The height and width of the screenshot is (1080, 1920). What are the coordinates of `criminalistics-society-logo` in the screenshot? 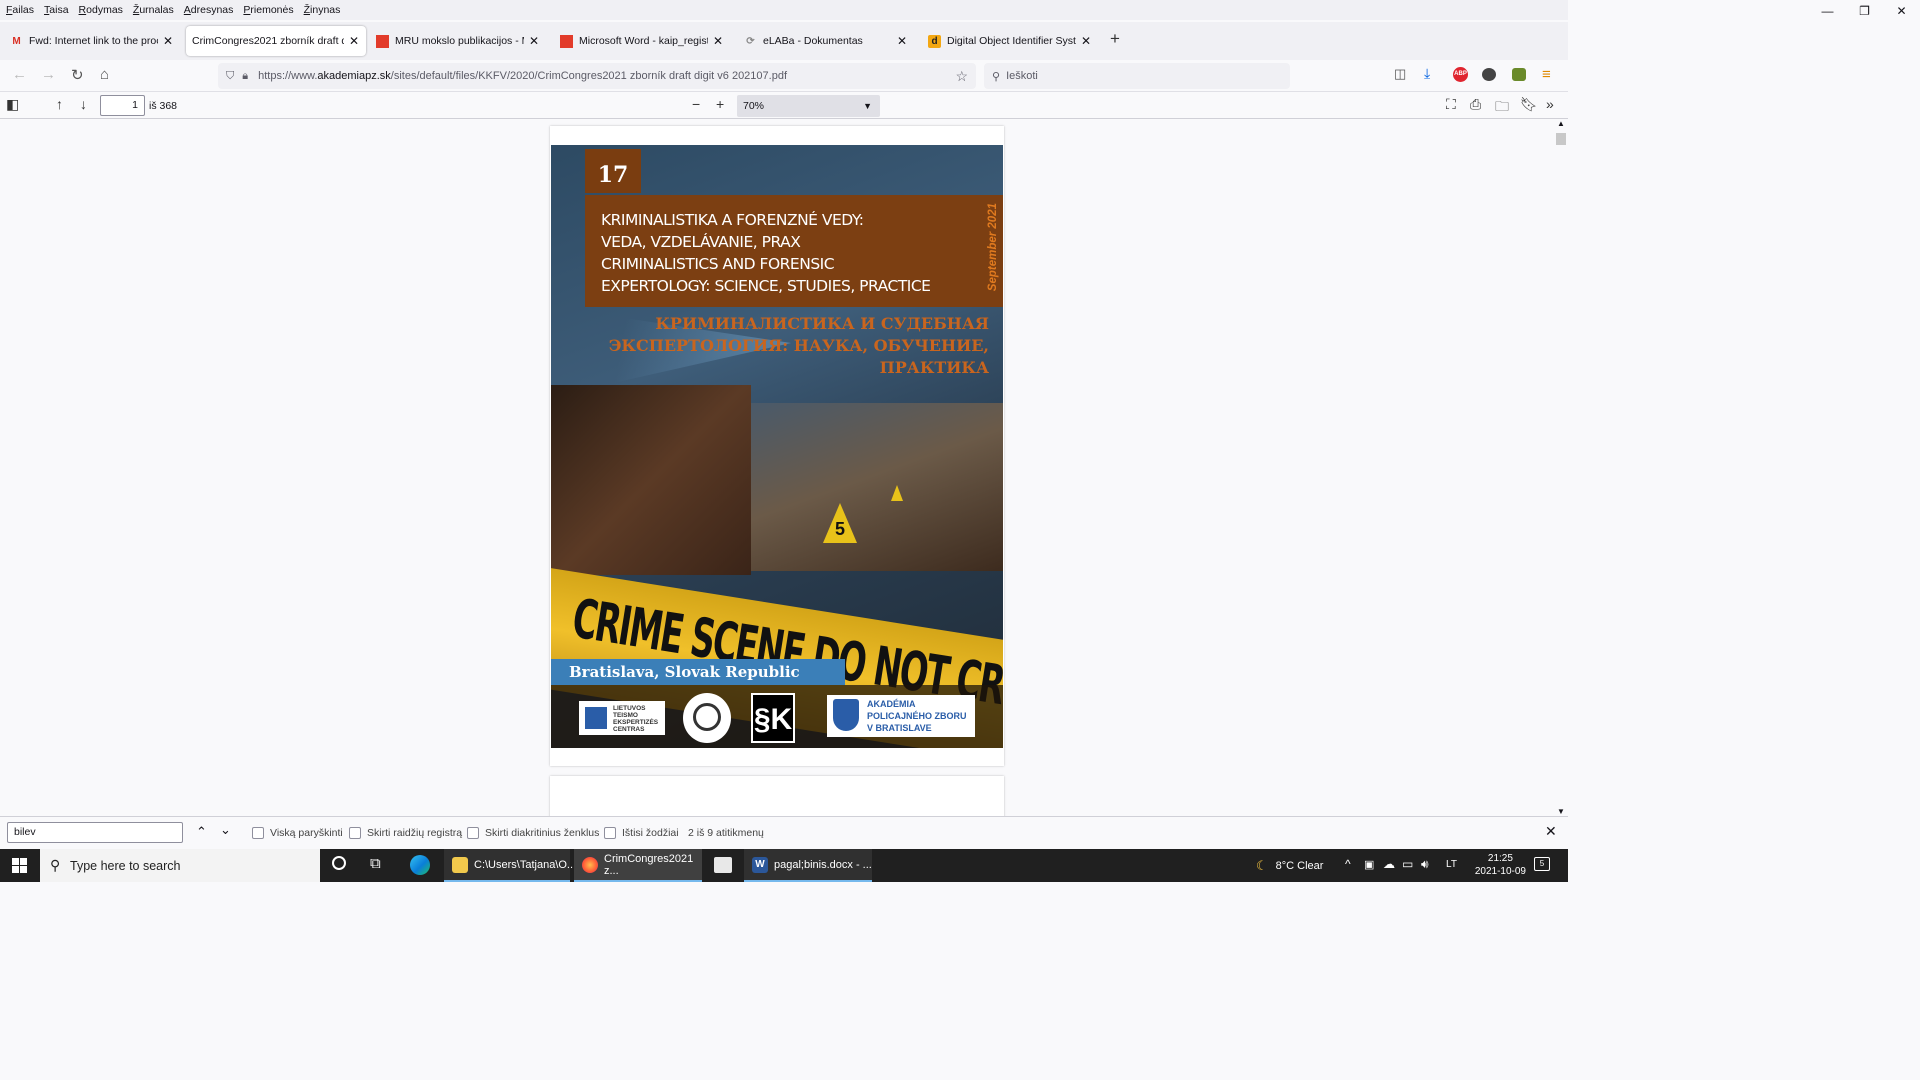 It's located at (707, 718).